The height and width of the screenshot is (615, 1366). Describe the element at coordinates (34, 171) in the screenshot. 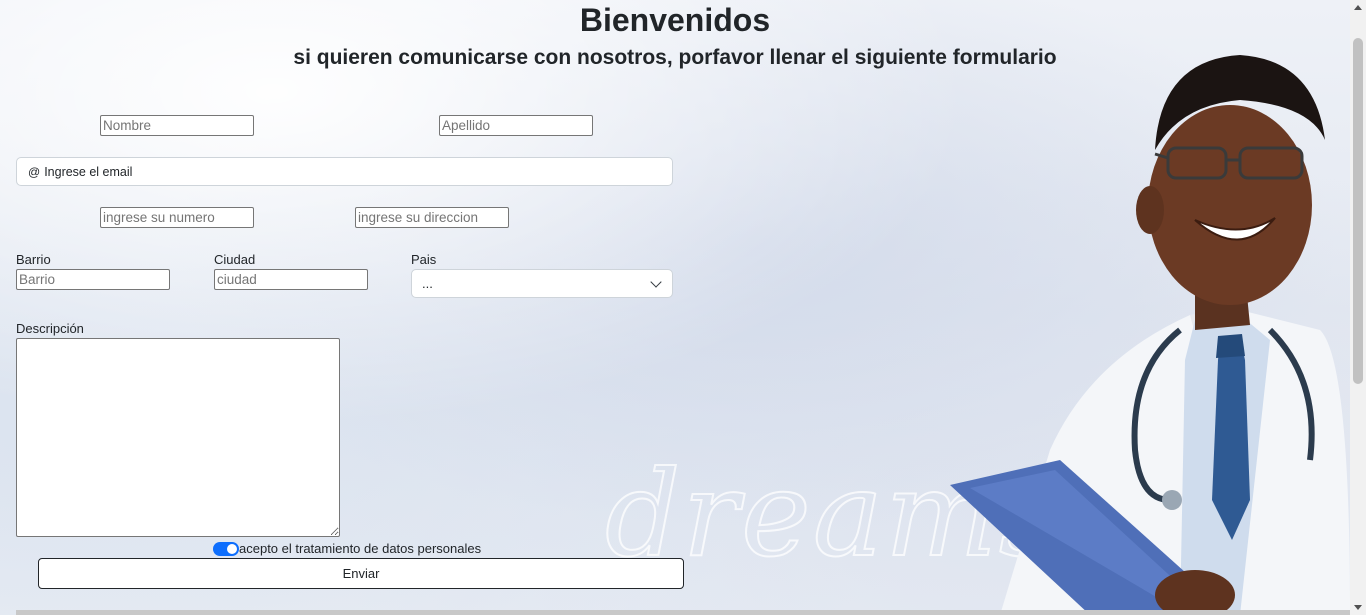

I see `at-sign-icon: @` at that location.